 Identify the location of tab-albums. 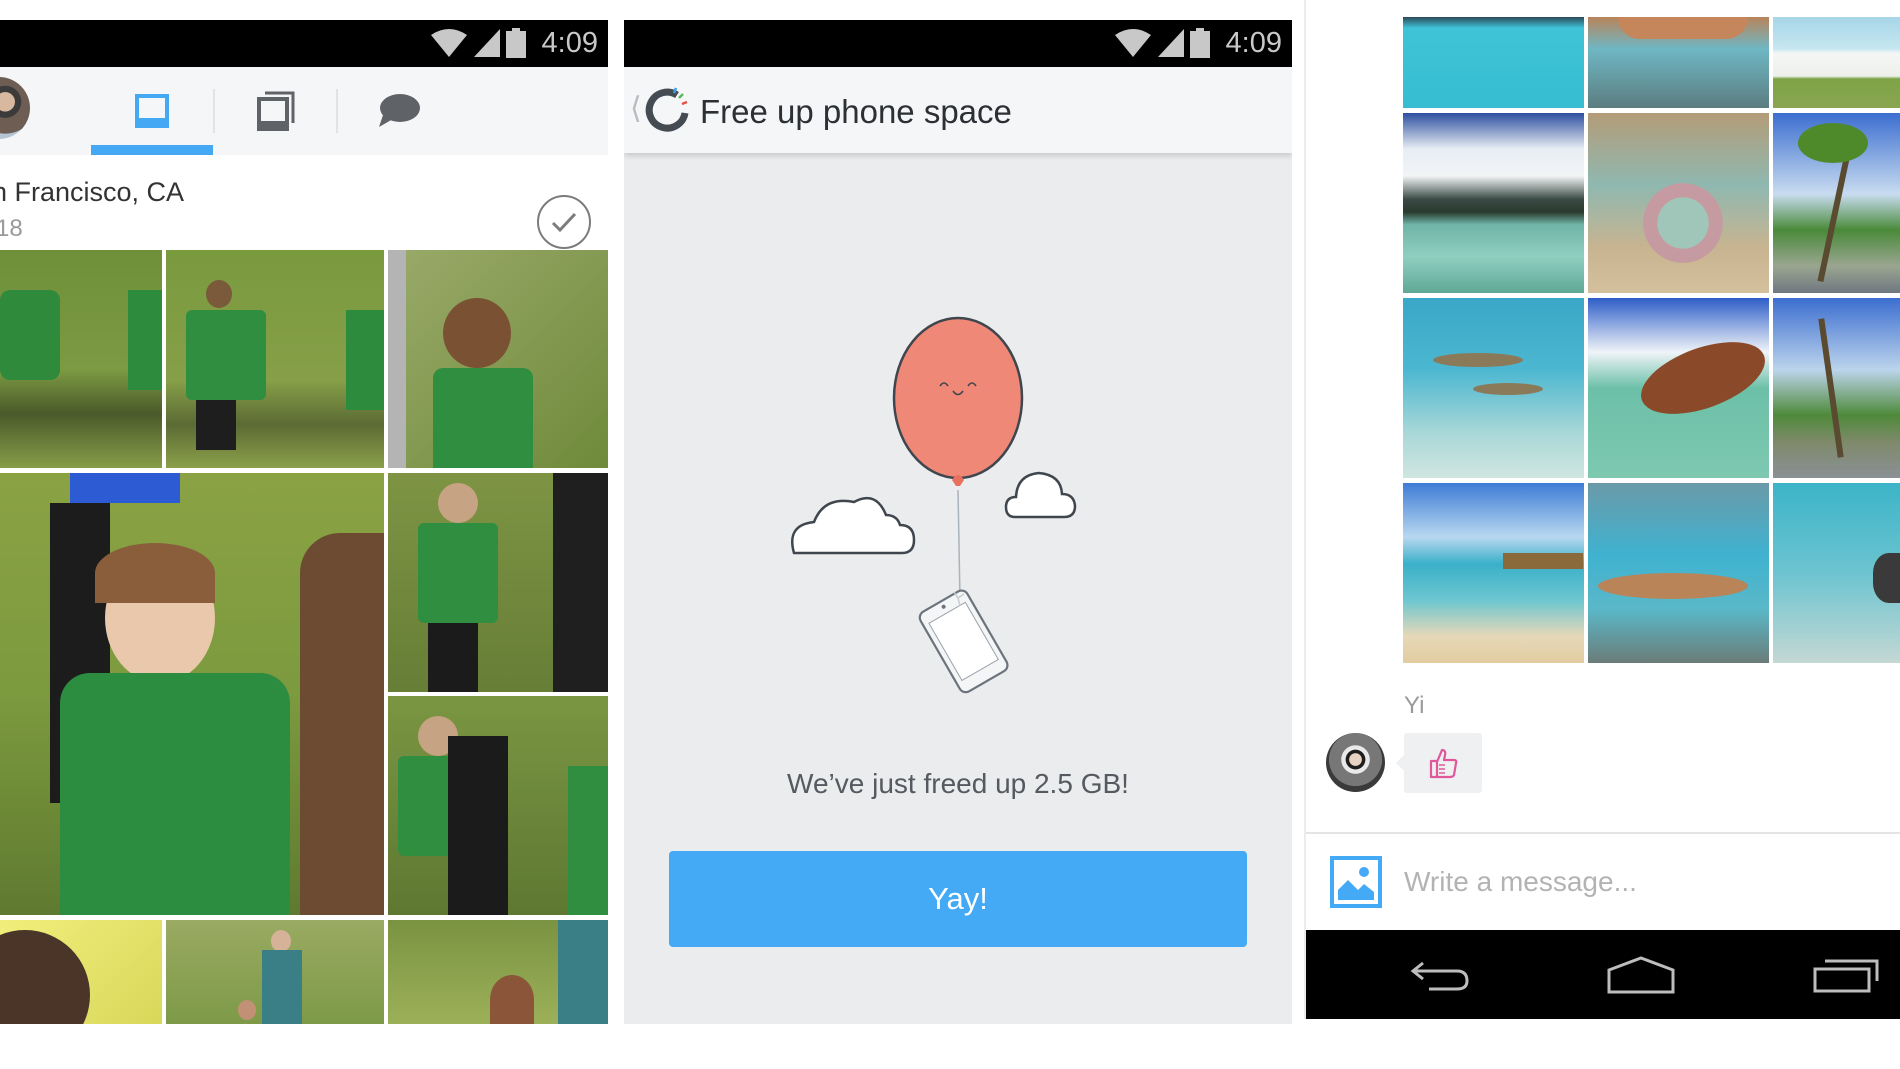
(276, 111).